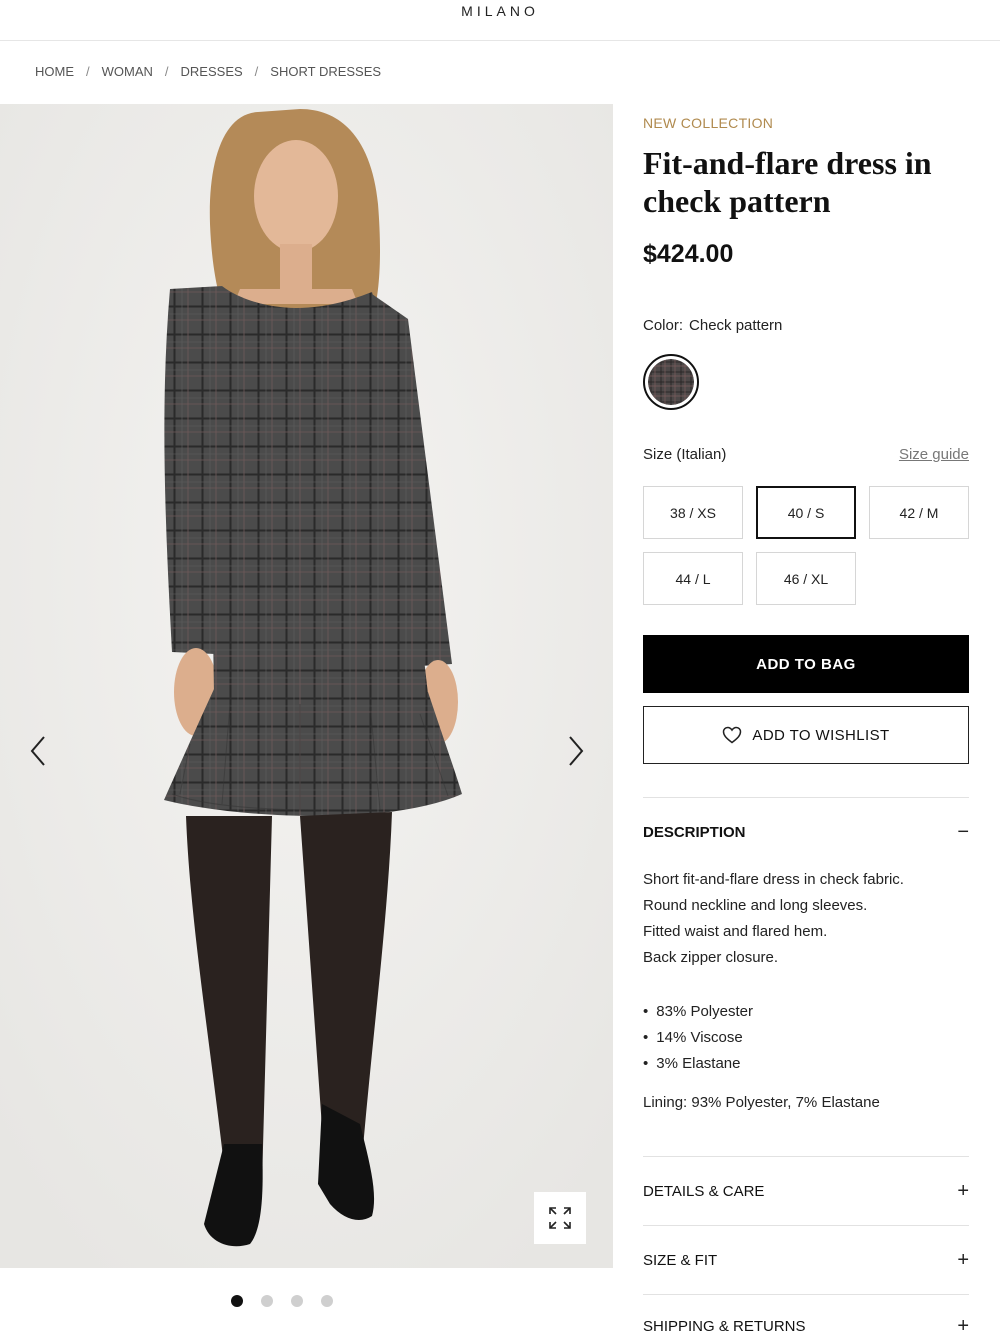  Describe the element at coordinates (711, 957) in the screenshot. I see `description-line: Back zipper closure.` at that location.